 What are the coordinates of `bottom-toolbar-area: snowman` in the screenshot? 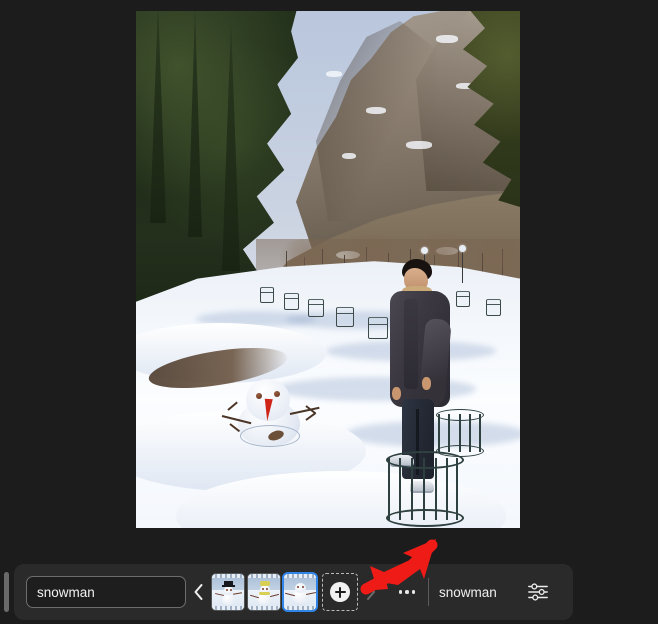 It's located at (329, 592).